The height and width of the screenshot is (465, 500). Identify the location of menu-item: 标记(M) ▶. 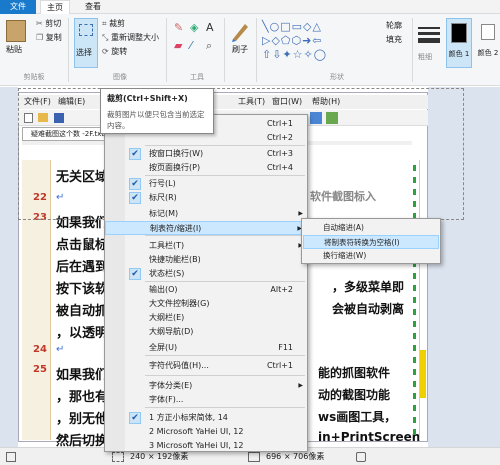
(206, 214).